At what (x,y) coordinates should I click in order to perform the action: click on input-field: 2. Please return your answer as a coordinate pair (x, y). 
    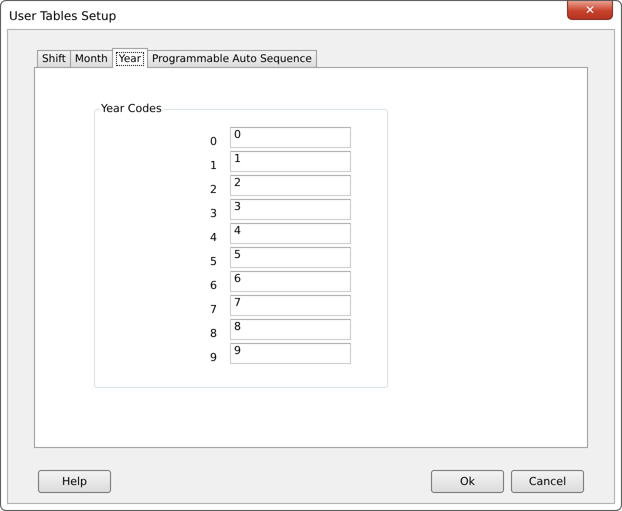
    Looking at the image, I should click on (290, 185).